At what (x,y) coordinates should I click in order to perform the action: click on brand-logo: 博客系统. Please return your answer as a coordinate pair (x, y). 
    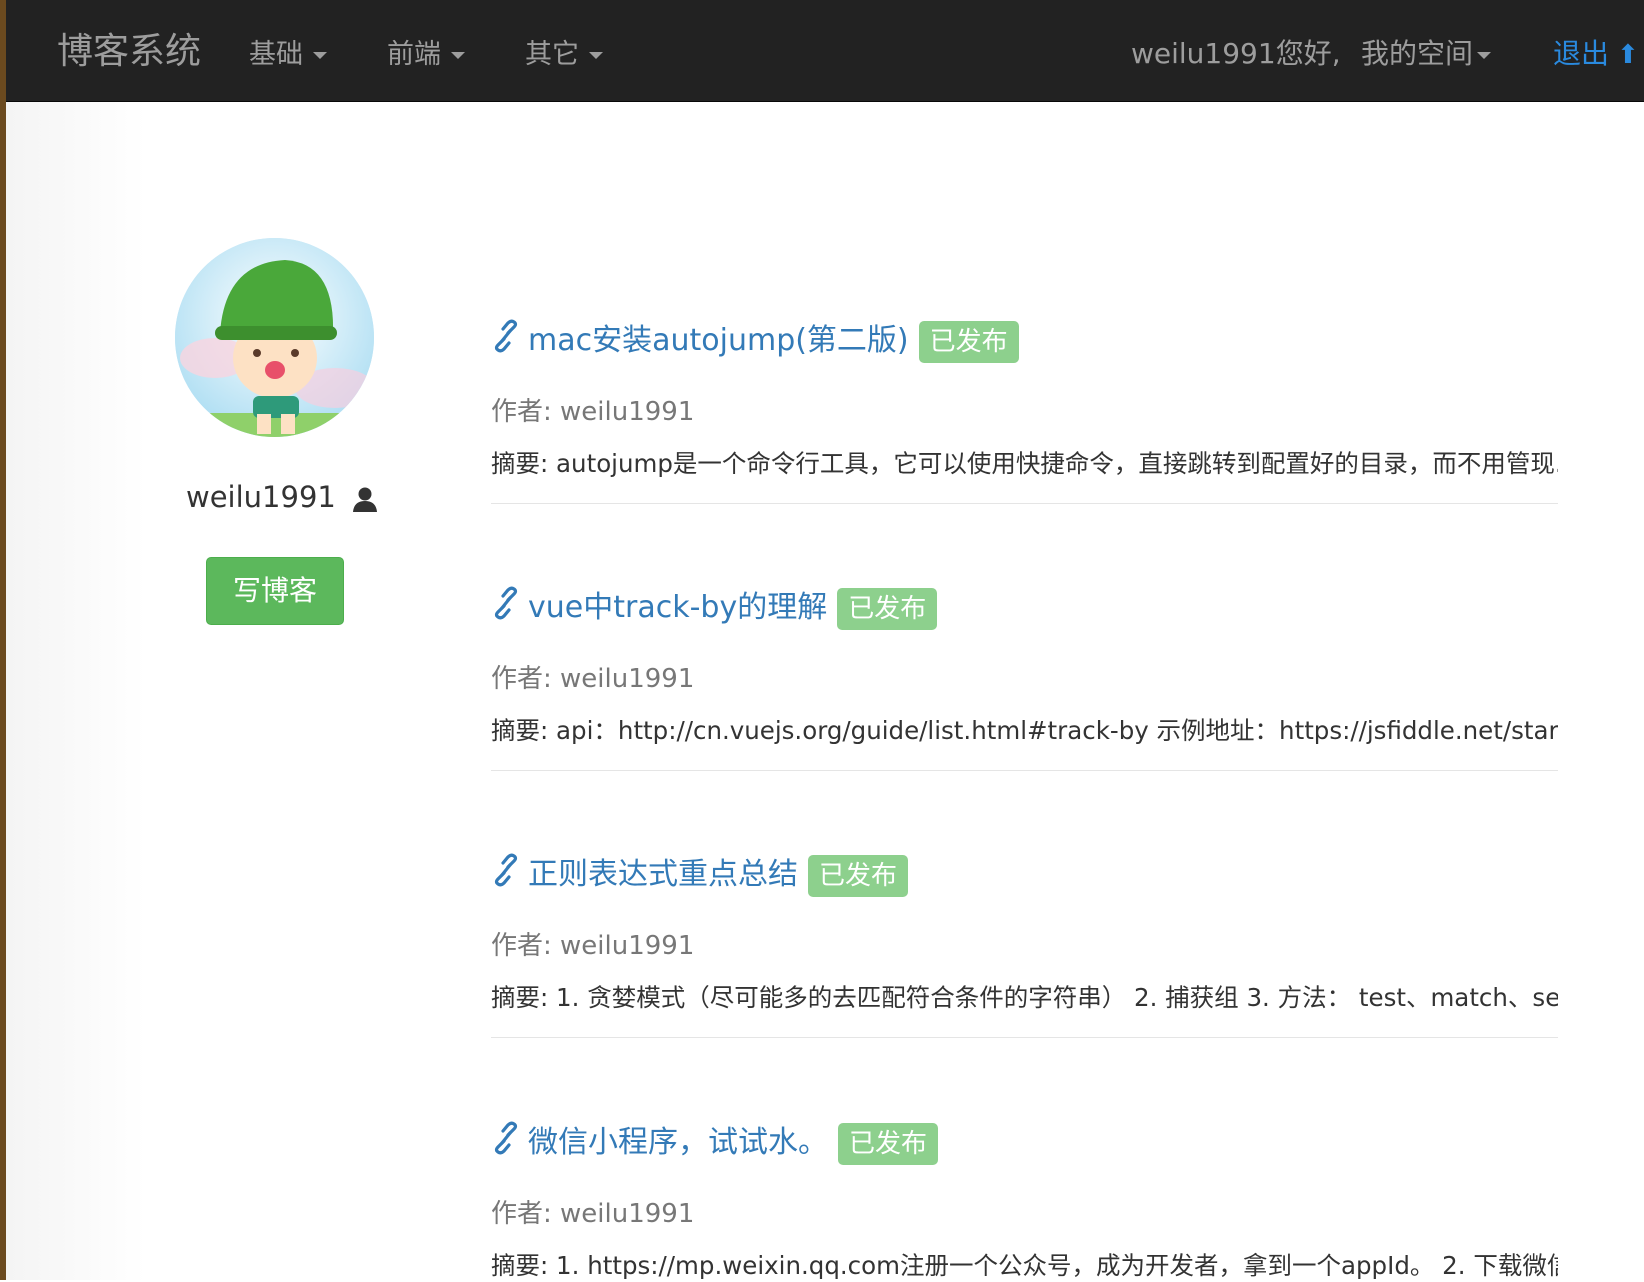
    Looking at the image, I should click on (129, 48).